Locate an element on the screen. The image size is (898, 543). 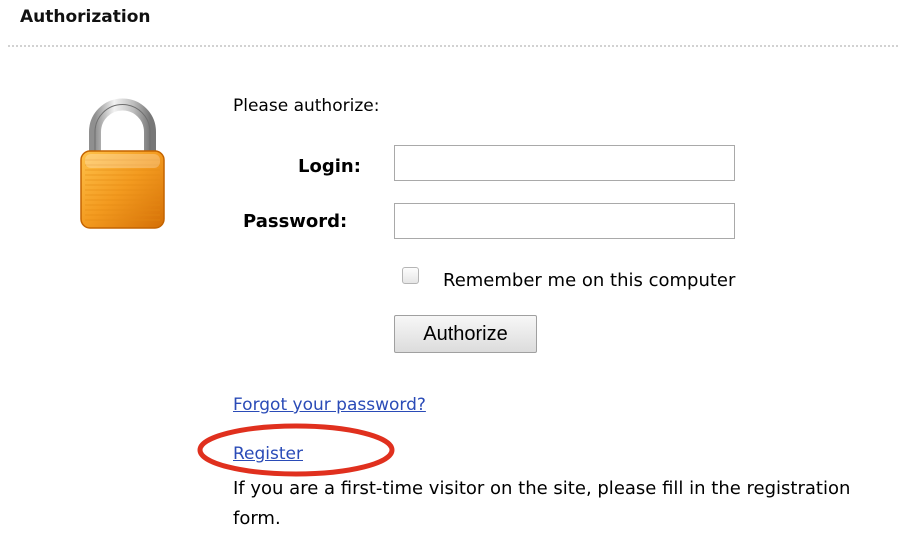
title-divider is located at coordinates (453, 46).